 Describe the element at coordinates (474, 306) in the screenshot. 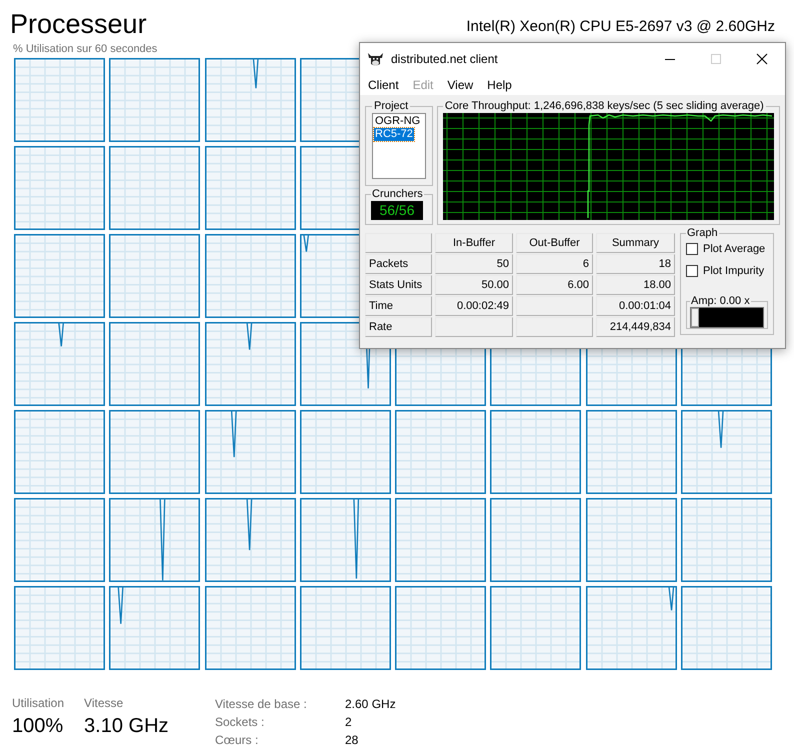

I see `table-cell: 0.00:02:49` at that location.